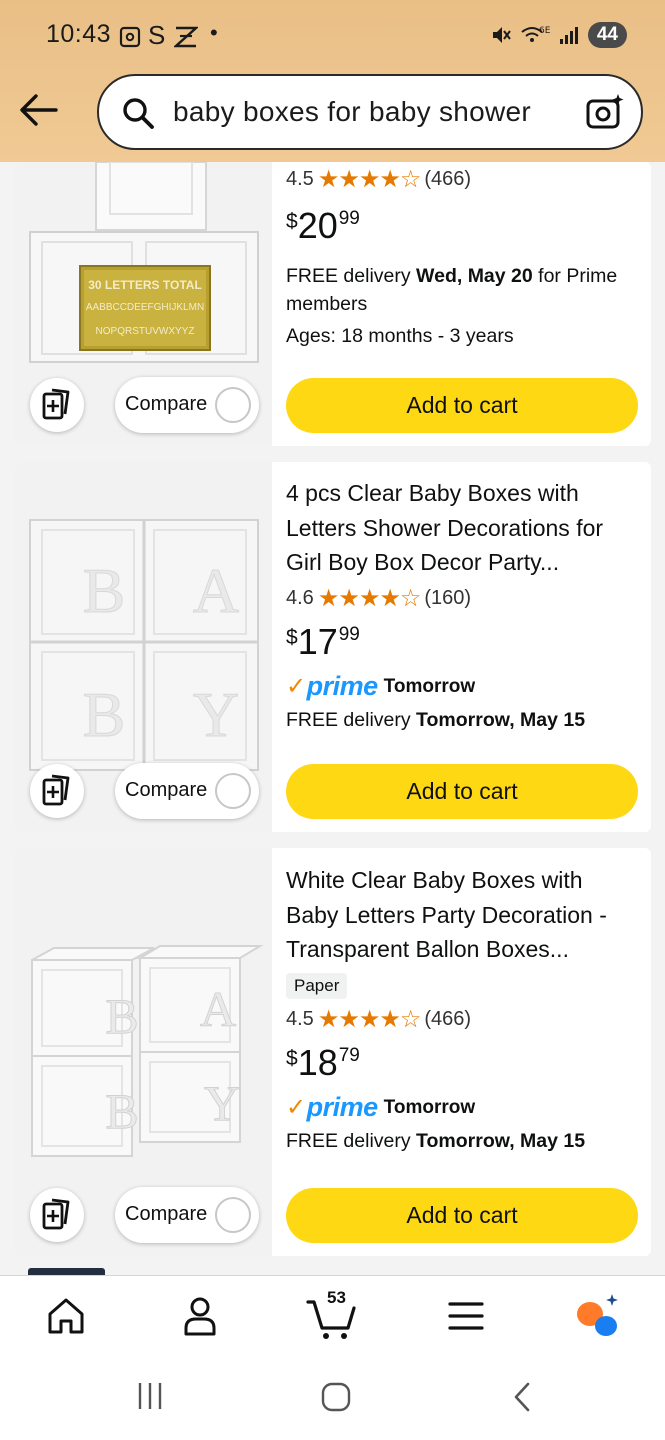 The image size is (665, 1440). Describe the element at coordinates (145, 285) in the screenshot. I see `svg-text: 30 LETTERS TOTAL` at that location.